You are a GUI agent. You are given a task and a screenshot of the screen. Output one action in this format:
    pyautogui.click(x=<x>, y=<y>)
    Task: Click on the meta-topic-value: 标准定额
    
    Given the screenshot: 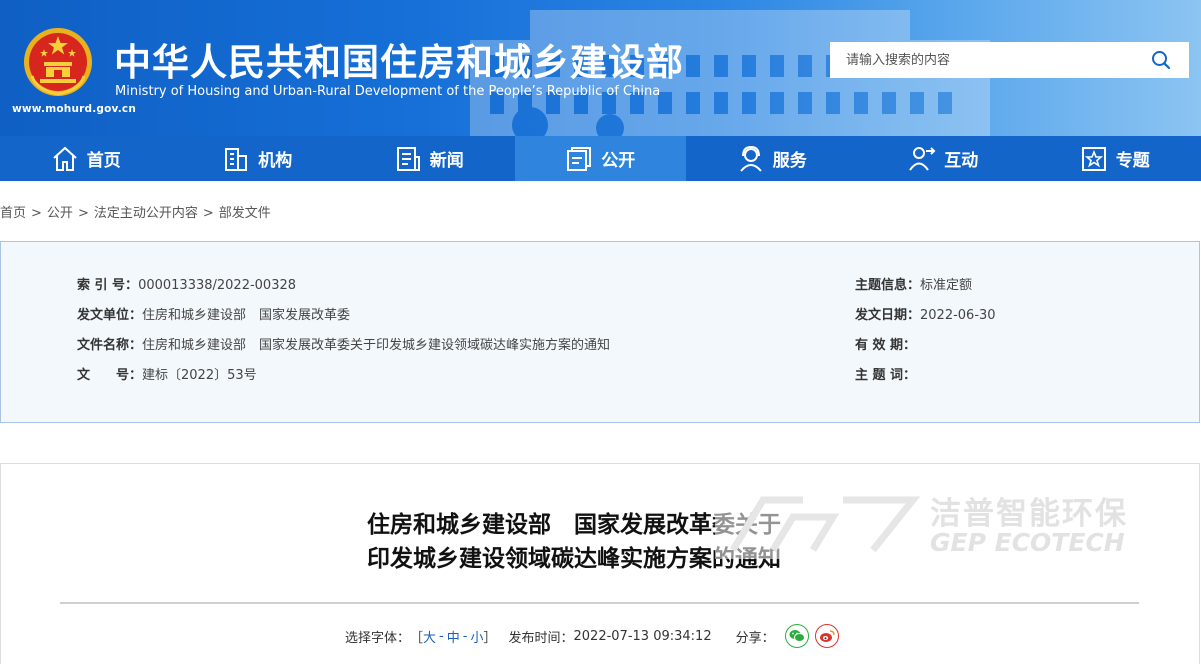 What is the action you would take?
    pyautogui.click(x=946, y=285)
    